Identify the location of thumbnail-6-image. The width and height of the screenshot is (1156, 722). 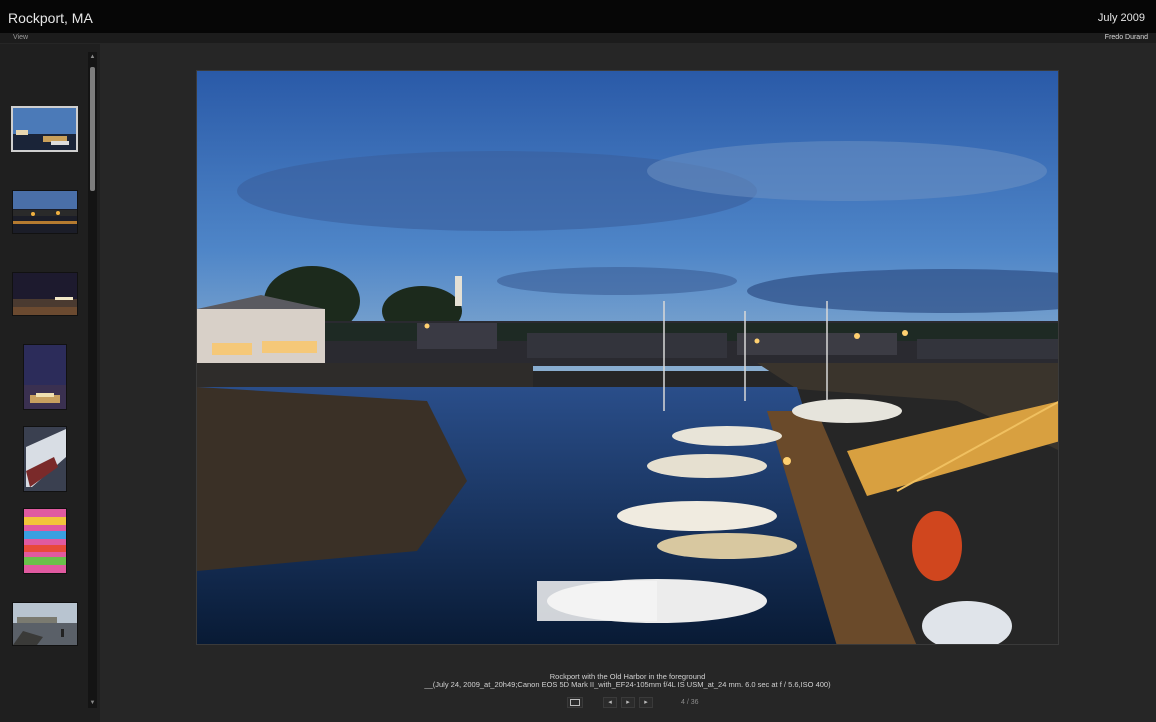
(45, 541).